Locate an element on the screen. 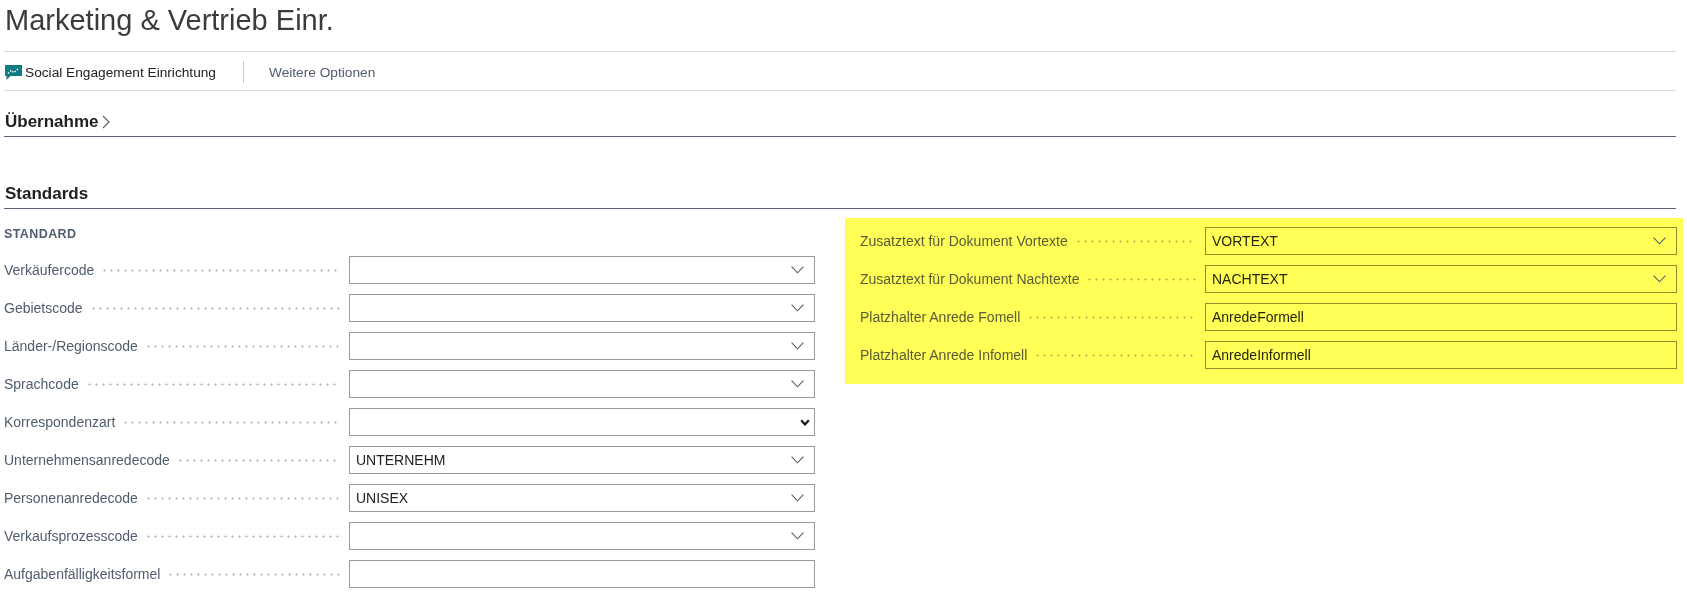 Image resolution: width=1687 pixels, height=608 pixels. dropdown-field: NACHTEXT is located at coordinates (1441, 279).